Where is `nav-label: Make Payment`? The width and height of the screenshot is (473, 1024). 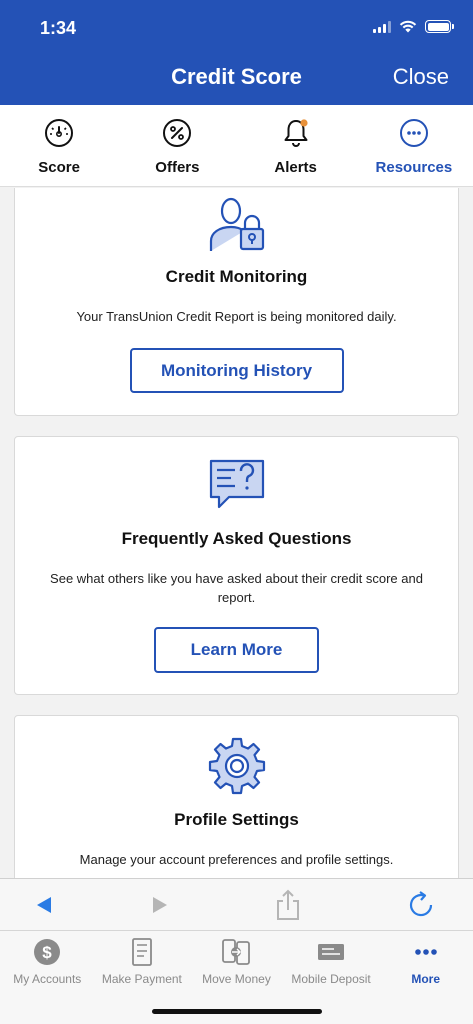
nav-label: Make Payment is located at coordinates (141, 979).